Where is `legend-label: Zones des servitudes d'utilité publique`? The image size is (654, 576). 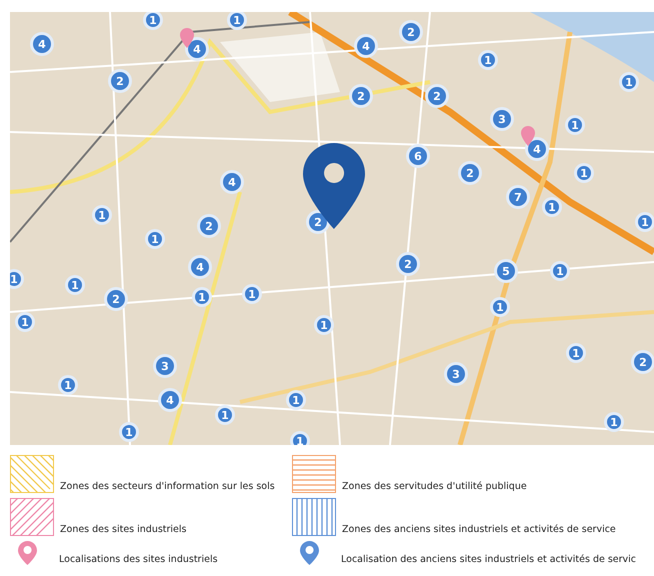 legend-label: Zones des servitudes d'utilité publique is located at coordinates (434, 487).